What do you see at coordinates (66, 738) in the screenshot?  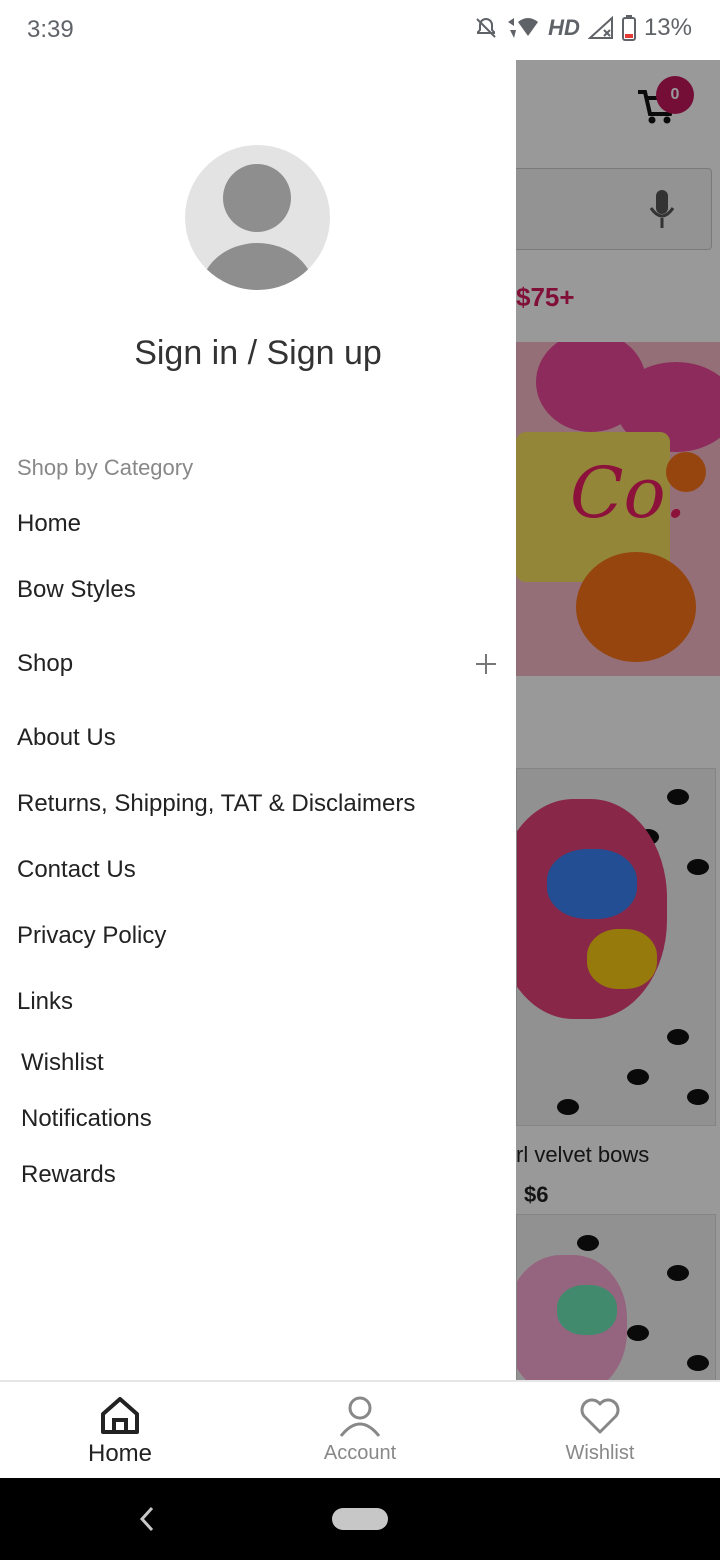 I see `menu-item-about-us: About Us` at bounding box center [66, 738].